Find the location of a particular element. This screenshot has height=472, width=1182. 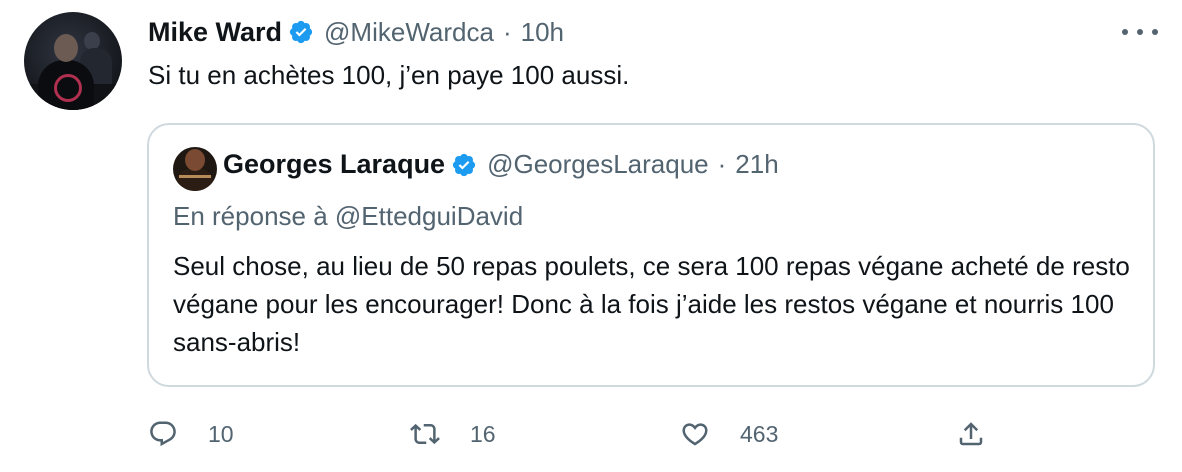

like-count: 463 is located at coordinates (759, 433).